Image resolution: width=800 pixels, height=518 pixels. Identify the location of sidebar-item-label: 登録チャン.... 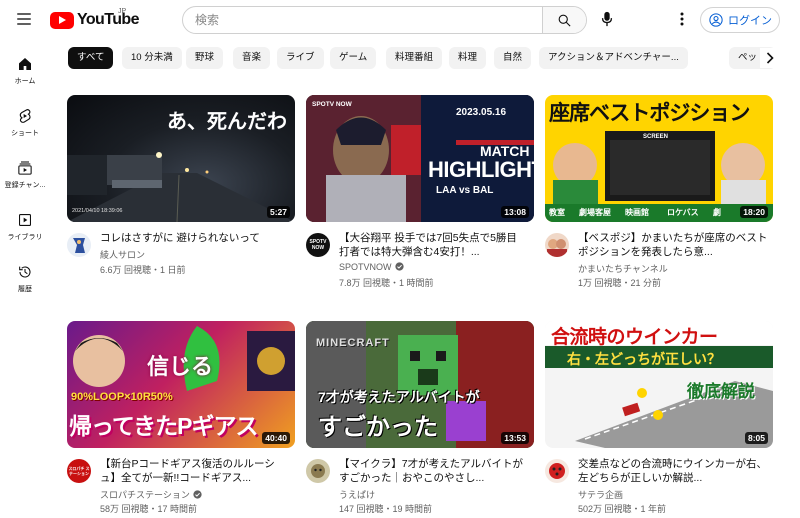
(25, 185).